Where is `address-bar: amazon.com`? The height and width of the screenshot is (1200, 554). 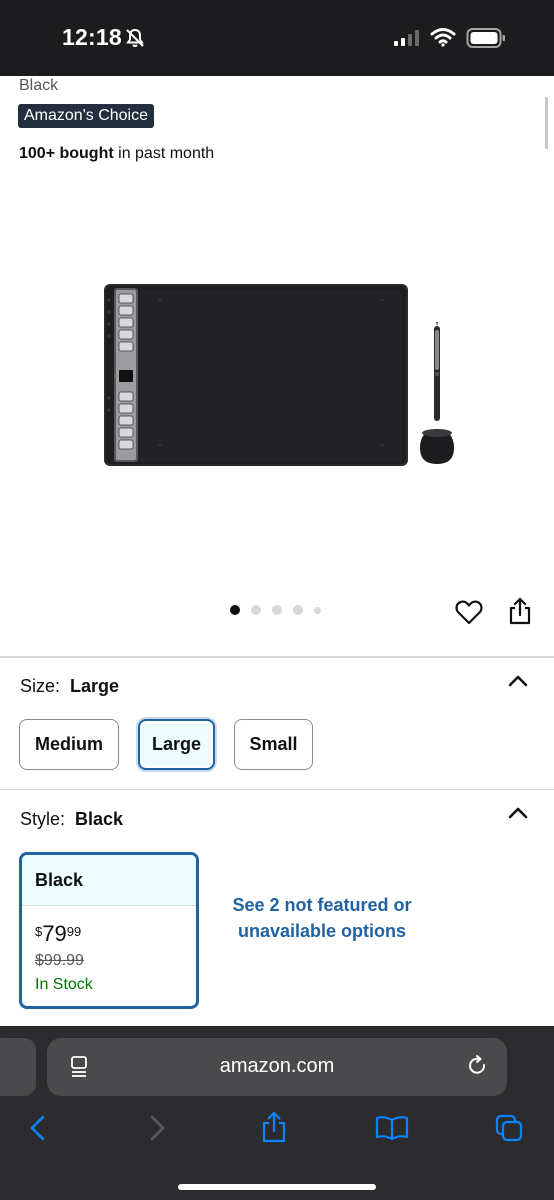
address-bar: amazon.com is located at coordinates (277, 1067).